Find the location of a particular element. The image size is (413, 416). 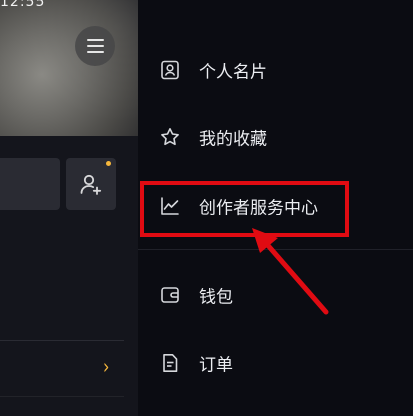

annotation-arrow-icon is located at coordinates (290, 271).